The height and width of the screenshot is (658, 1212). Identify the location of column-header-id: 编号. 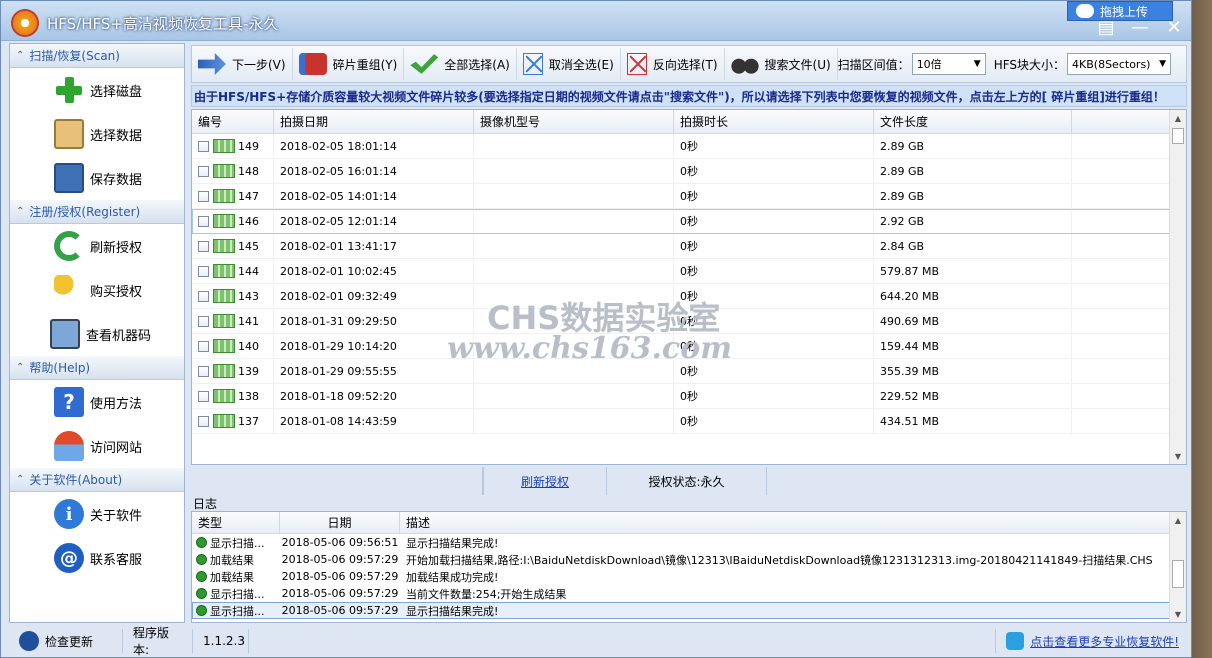
(233, 121).